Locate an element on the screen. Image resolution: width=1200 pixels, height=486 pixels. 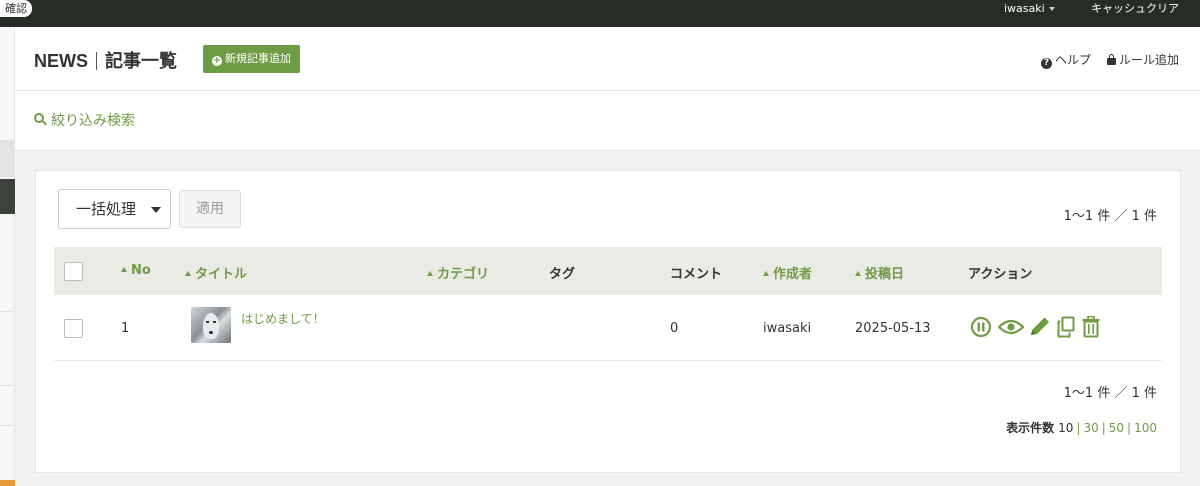
help-link: ? ヘルプ is located at coordinates (1066, 60).